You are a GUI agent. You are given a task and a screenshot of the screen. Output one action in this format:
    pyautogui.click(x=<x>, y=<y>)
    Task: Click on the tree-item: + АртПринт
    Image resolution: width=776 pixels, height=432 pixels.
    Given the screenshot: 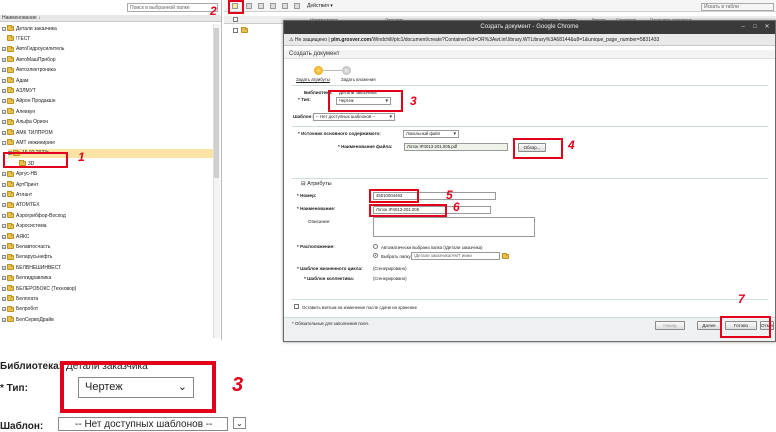 What is the action you would take?
    pyautogui.click(x=20, y=184)
    